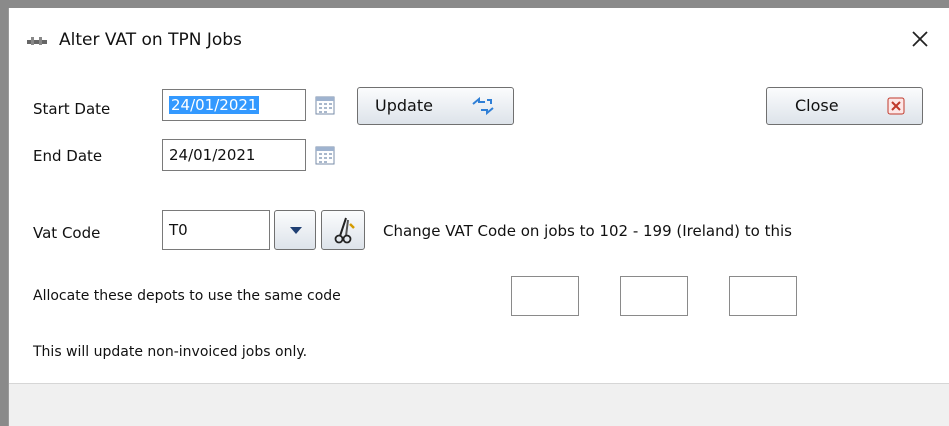 This screenshot has height=426, width=949. I want to click on chevron-down-icon, so click(296, 230).